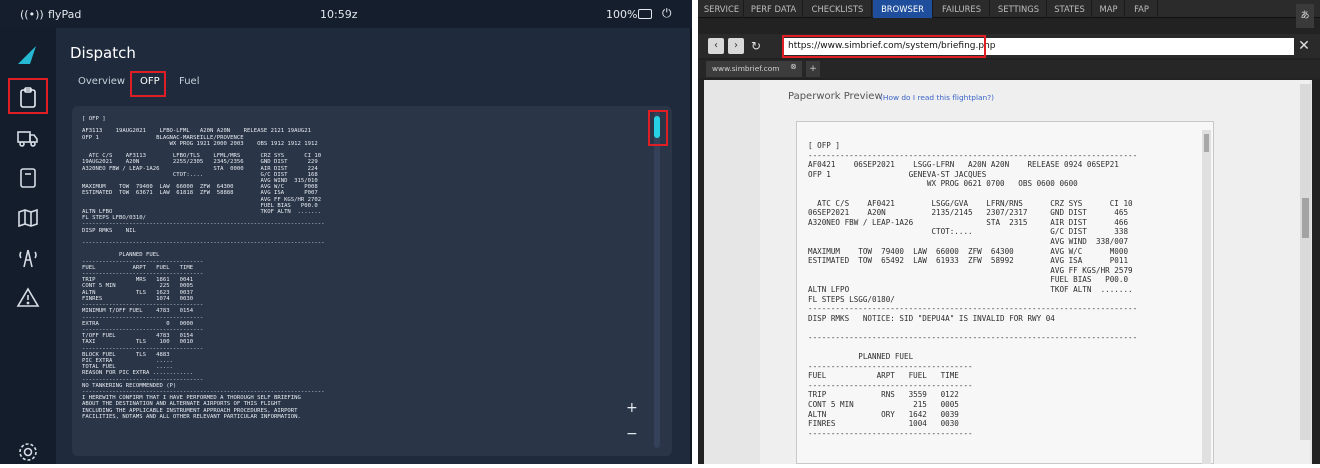  What do you see at coordinates (667, 13) in the screenshot?
I see `power-icon: ⏻` at bounding box center [667, 13].